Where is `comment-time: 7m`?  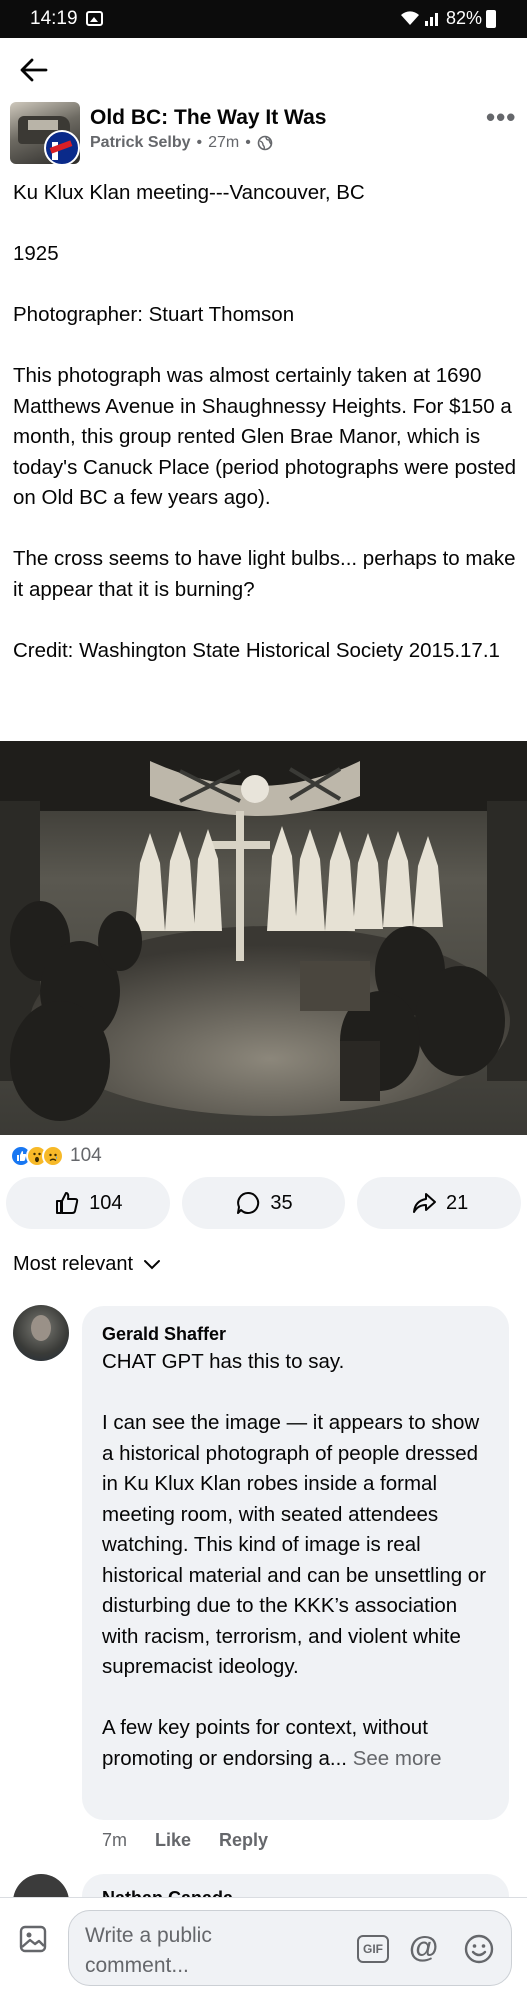 comment-time: 7m is located at coordinates (115, 1840).